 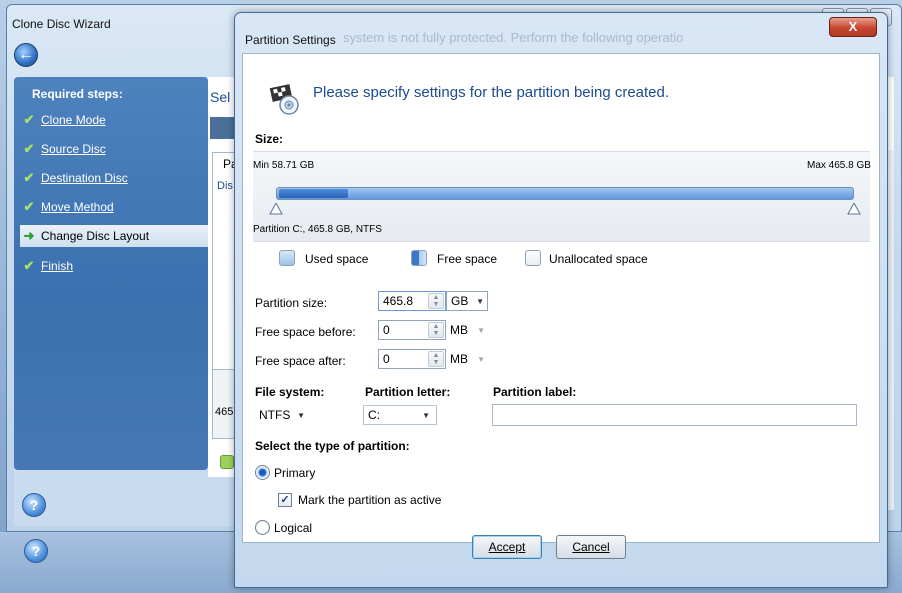 What do you see at coordinates (227, 462) in the screenshot?
I see `legend-swatch` at bounding box center [227, 462].